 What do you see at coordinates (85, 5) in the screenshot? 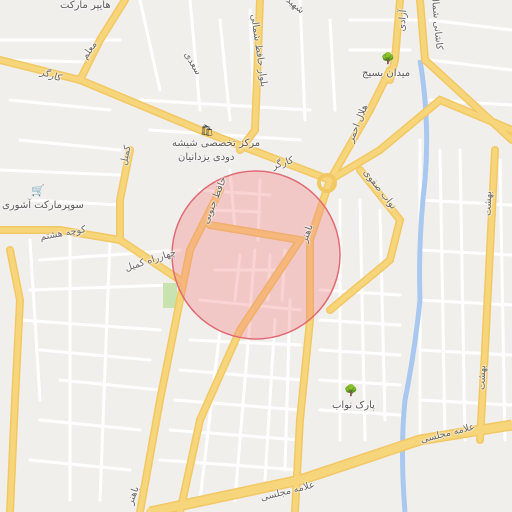
I see `poi-hyper-market: هایپر مارکت` at bounding box center [85, 5].